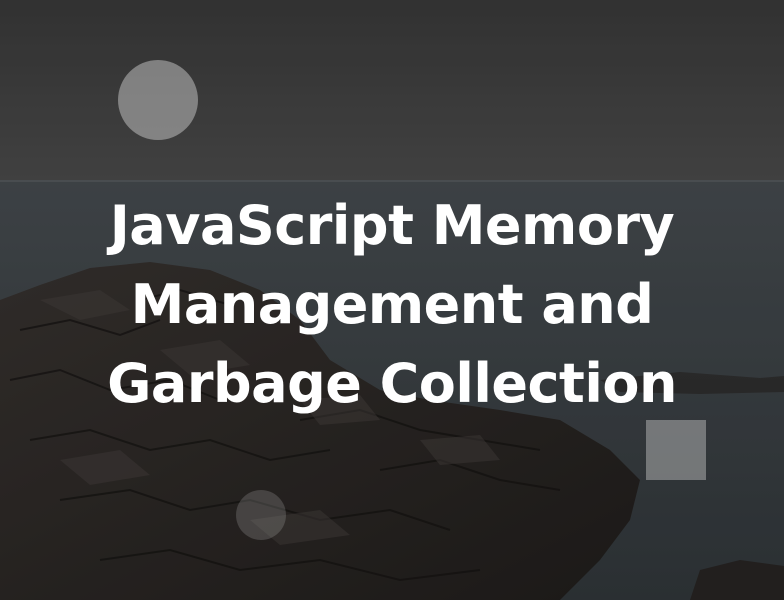 The image size is (784, 600). What do you see at coordinates (158, 100) in the screenshot?
I see `decorative-circle` at bounding box center [158, 100].